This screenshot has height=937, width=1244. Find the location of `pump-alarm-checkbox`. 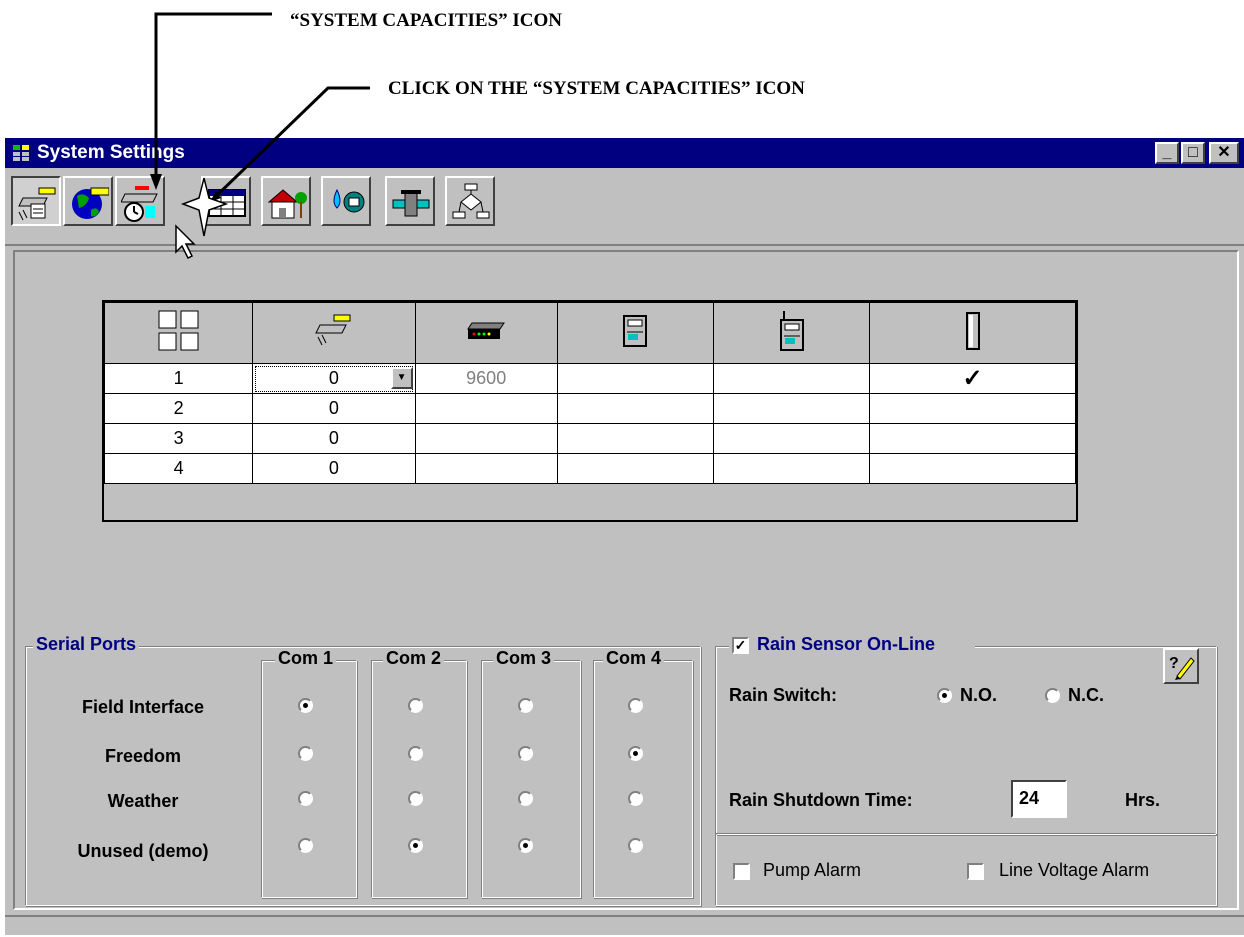

pump-alarm-checkbox is located at coordinates (741, 871).